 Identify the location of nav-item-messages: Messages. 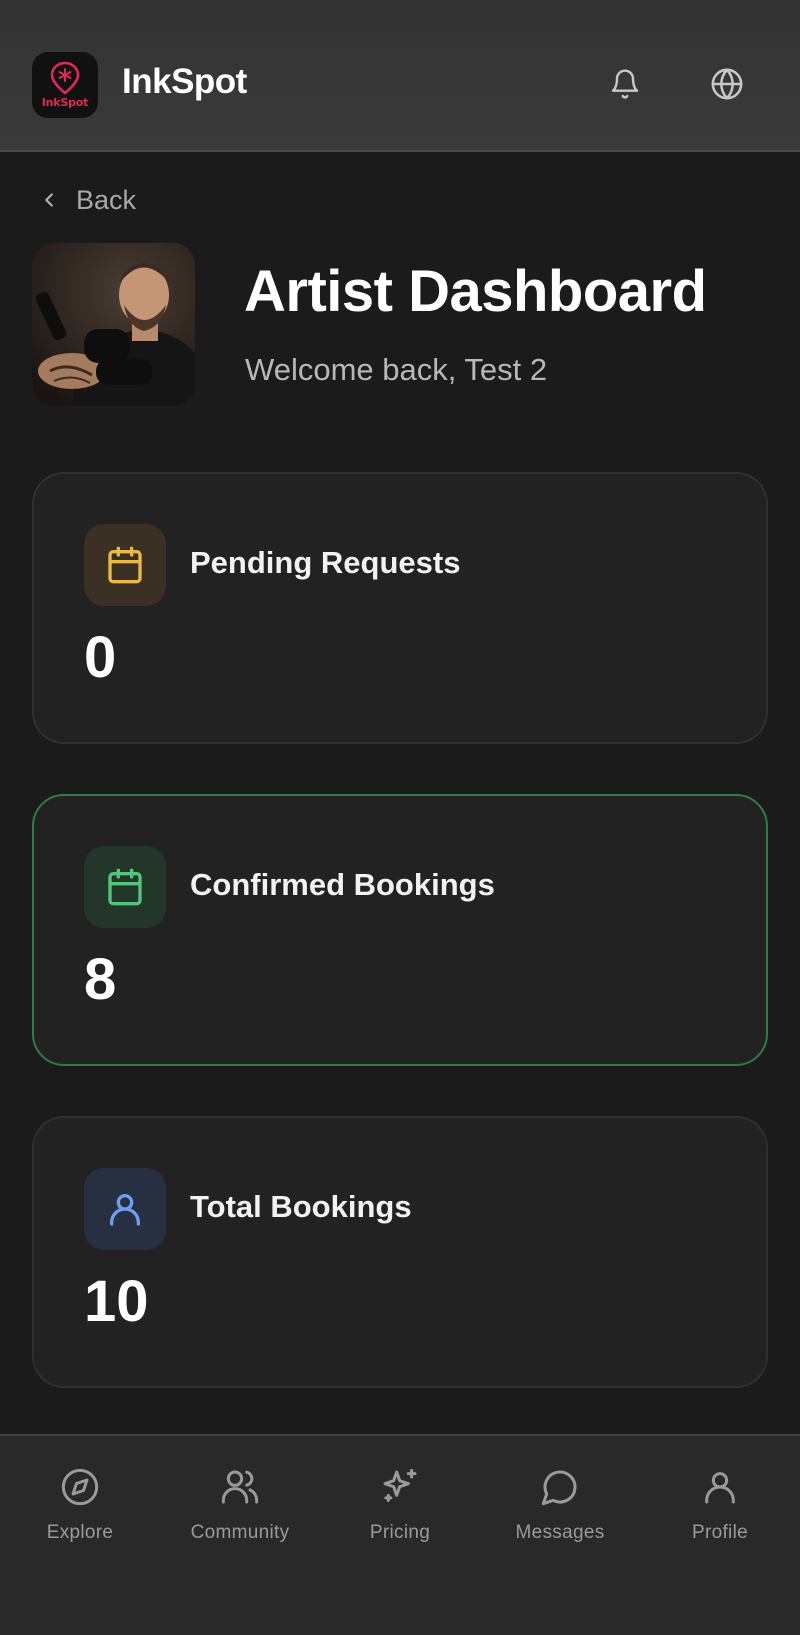
(560, 1516).